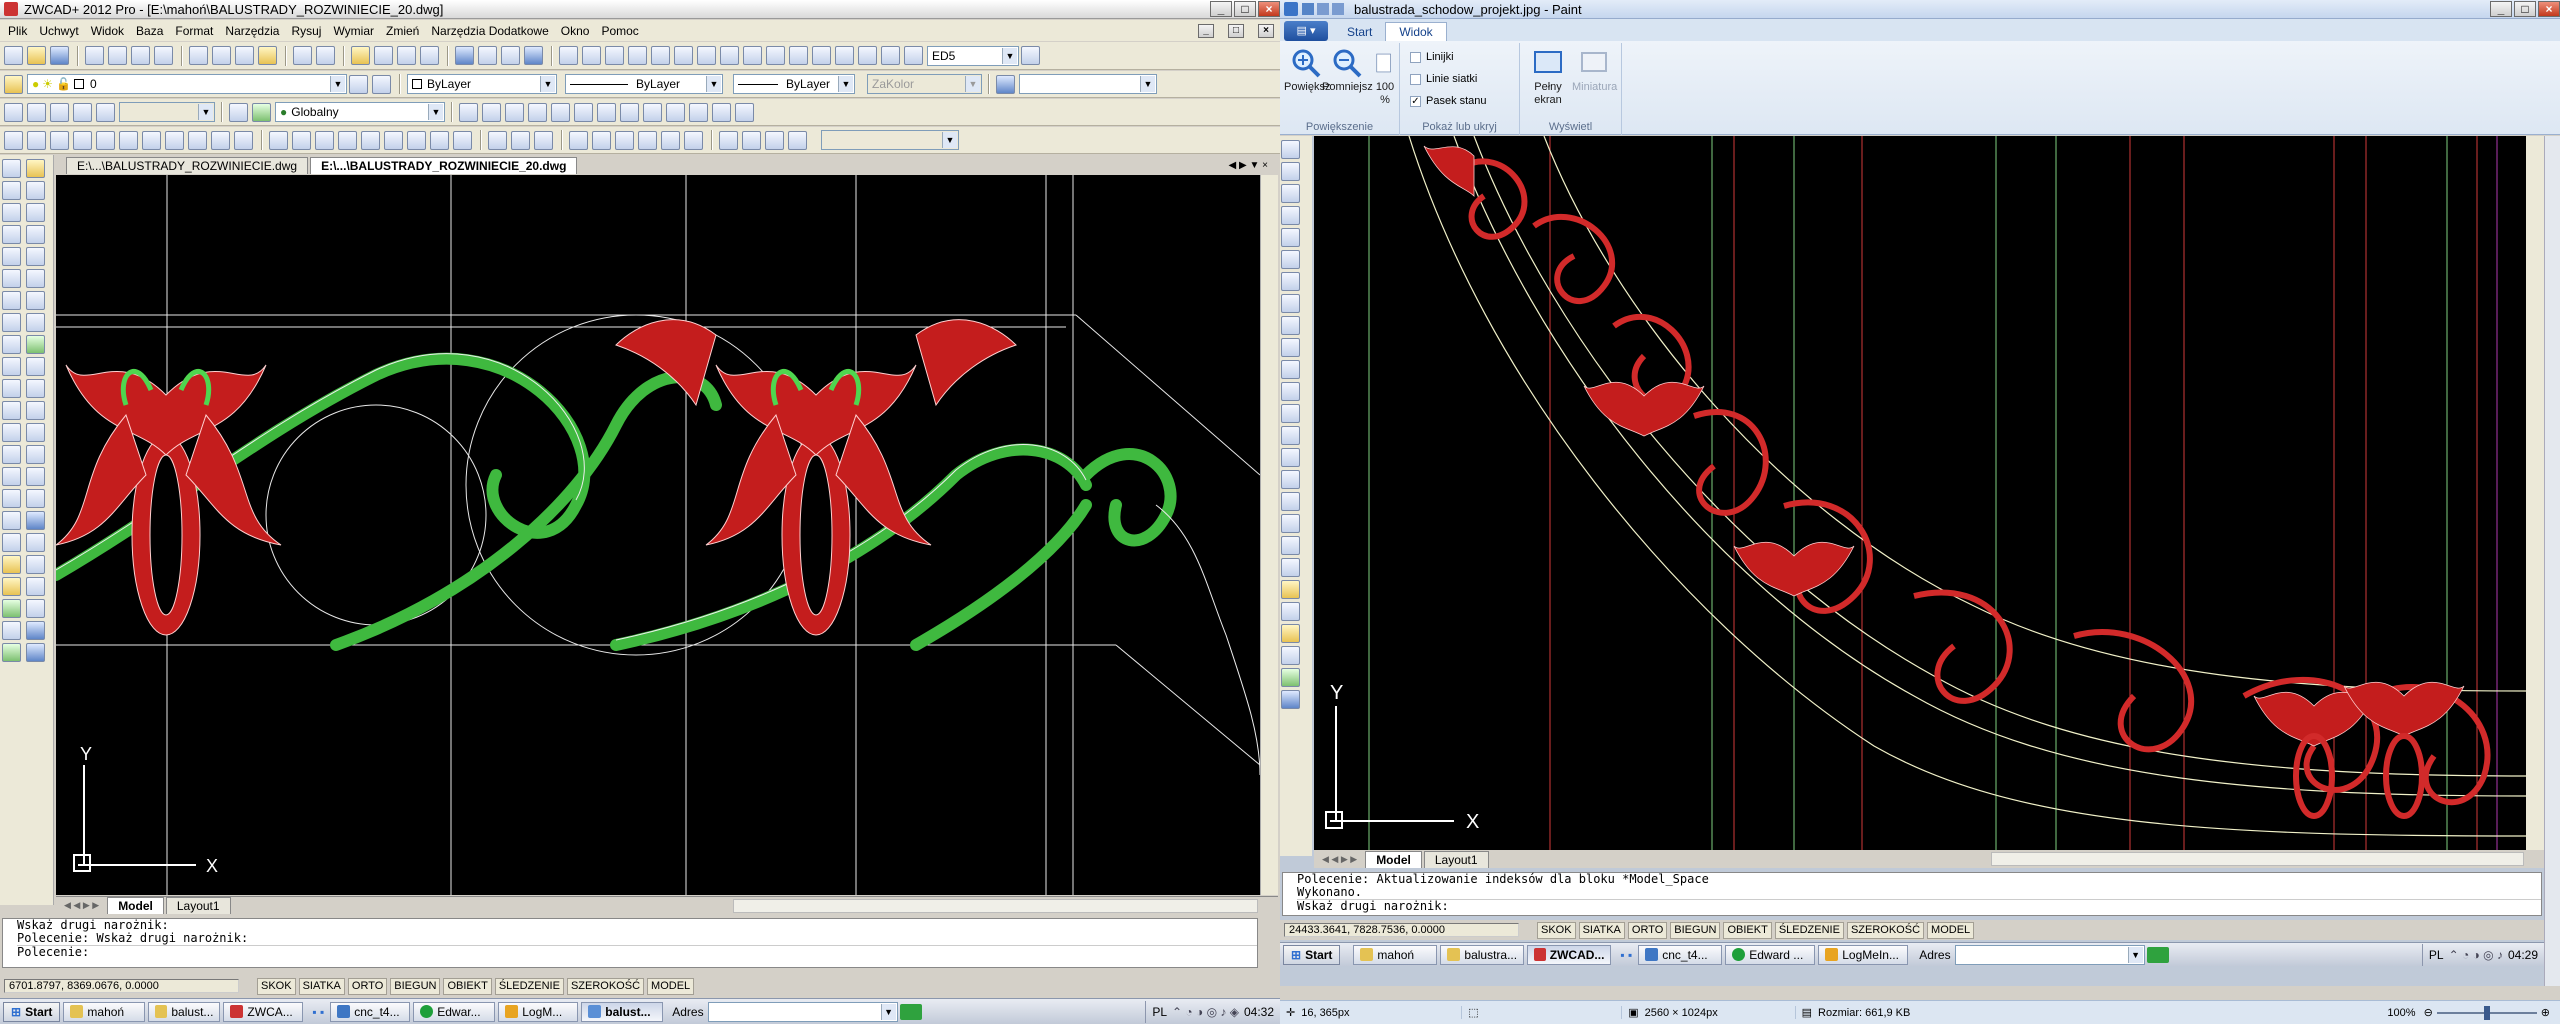 The width and height of the screenshot is (2560, 1024). Describe the element at coordinates (1432, 57) in the screenshot. I see `checkbox-rulers: Linijki` at that location.